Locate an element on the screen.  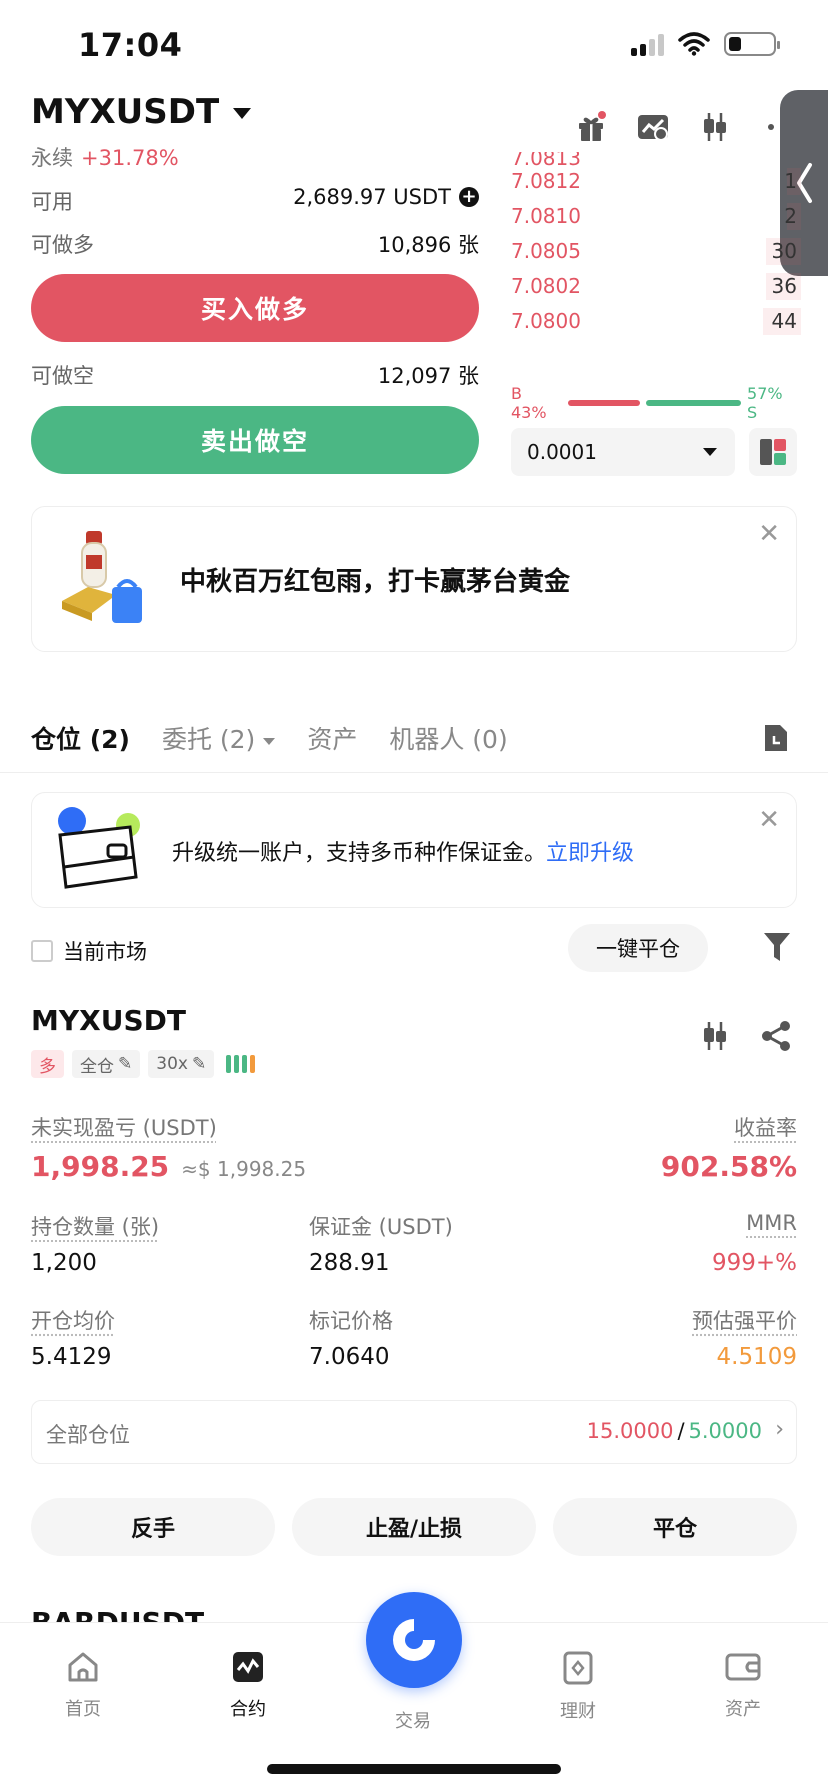
tpsl-button: 止盈/止损 is located at coordinates (414, 1527).